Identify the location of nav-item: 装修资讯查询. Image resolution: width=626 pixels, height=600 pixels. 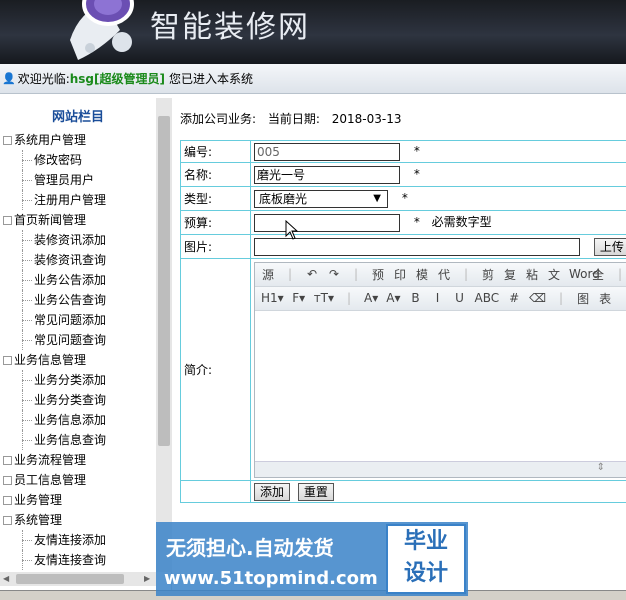
(78, 260).